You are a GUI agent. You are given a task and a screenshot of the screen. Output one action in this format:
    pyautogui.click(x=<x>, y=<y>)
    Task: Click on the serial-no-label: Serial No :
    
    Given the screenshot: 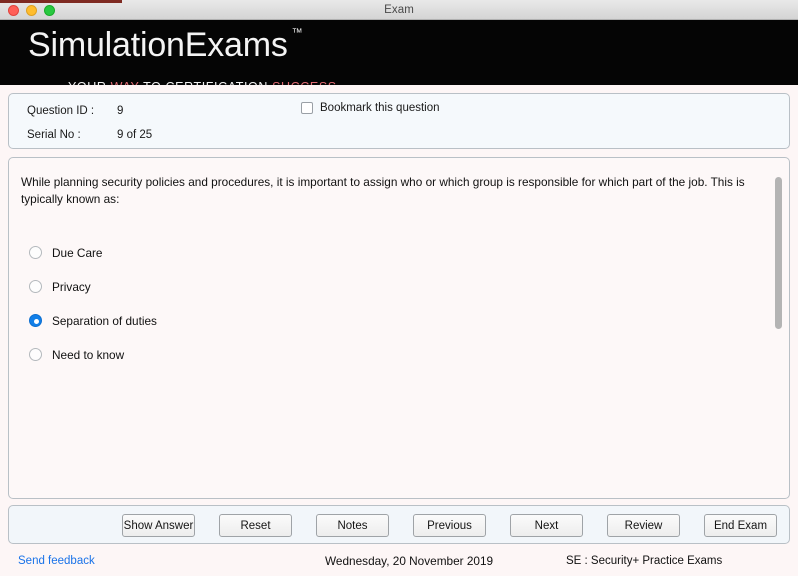 What is the action you would take?
    pyautogui.click(x=54, y=135)
    